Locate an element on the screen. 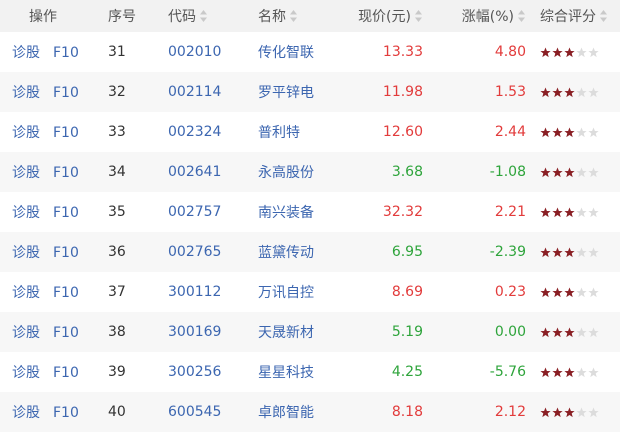 The image size is (620, 432). stock-name-link: 永高股份 is located at coordinates (286, 173).